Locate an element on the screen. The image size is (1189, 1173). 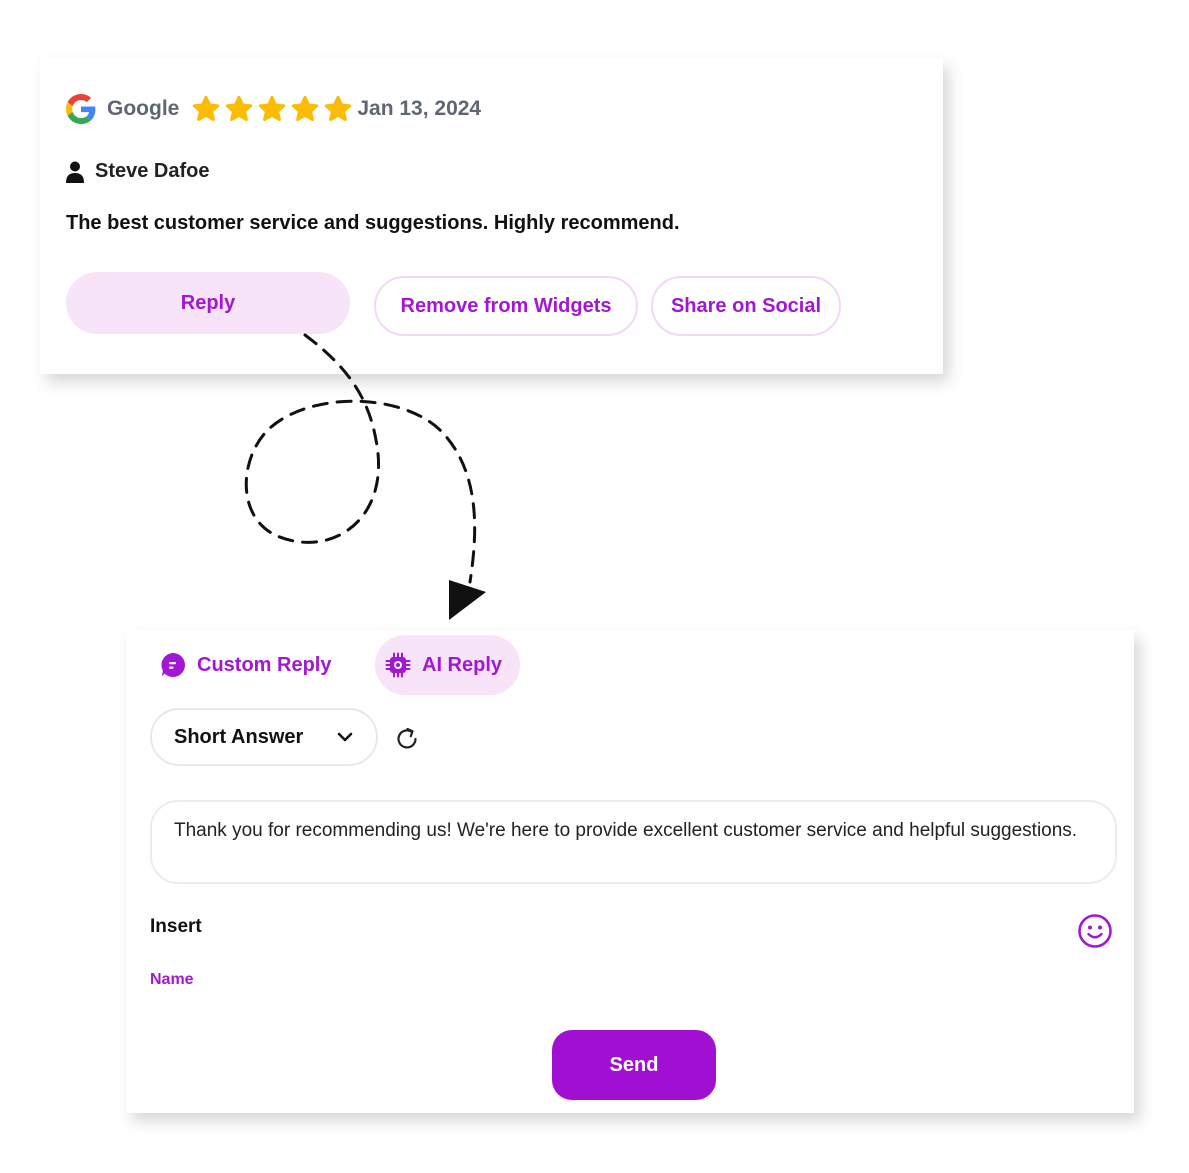
send-button: Send is located at coordinates (634, 1065).